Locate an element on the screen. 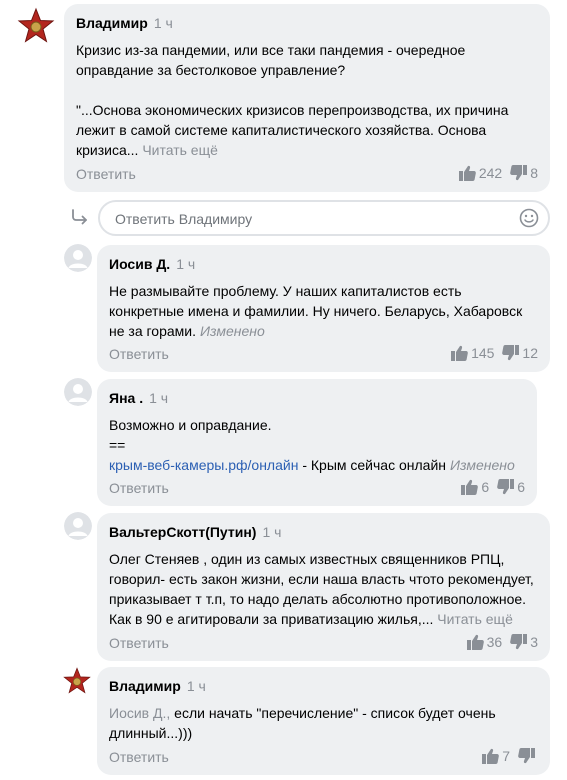 The width and height of the screenshot is (567, 780). like-button: 7 is located at coordinates (496, 756).